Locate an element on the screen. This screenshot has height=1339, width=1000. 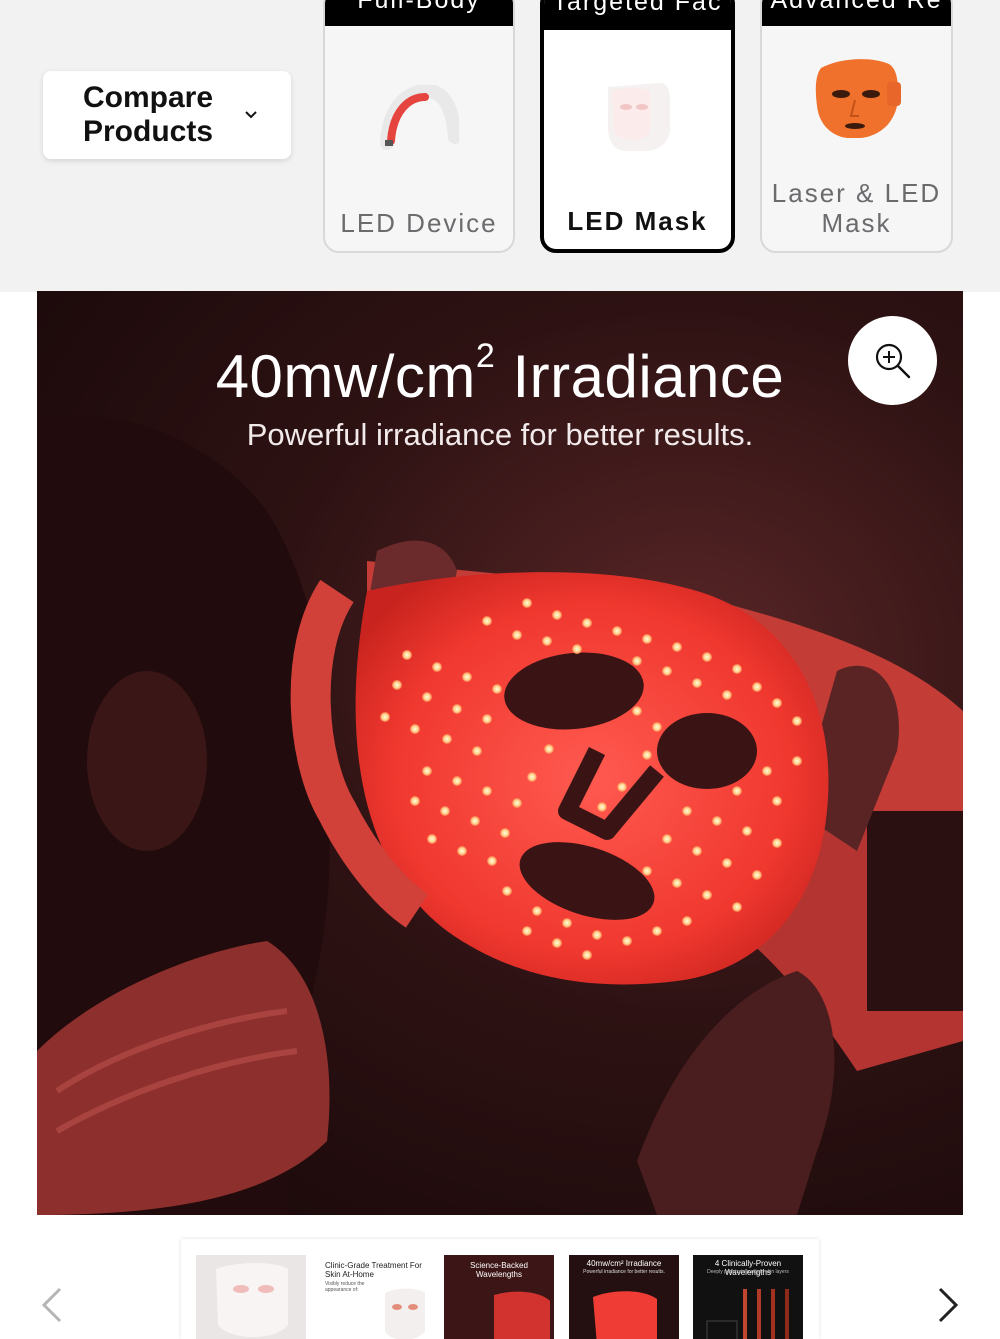
thumbnail-subcaption: Visibly reduce the appearance of: is located at coordinates (345, 1287).